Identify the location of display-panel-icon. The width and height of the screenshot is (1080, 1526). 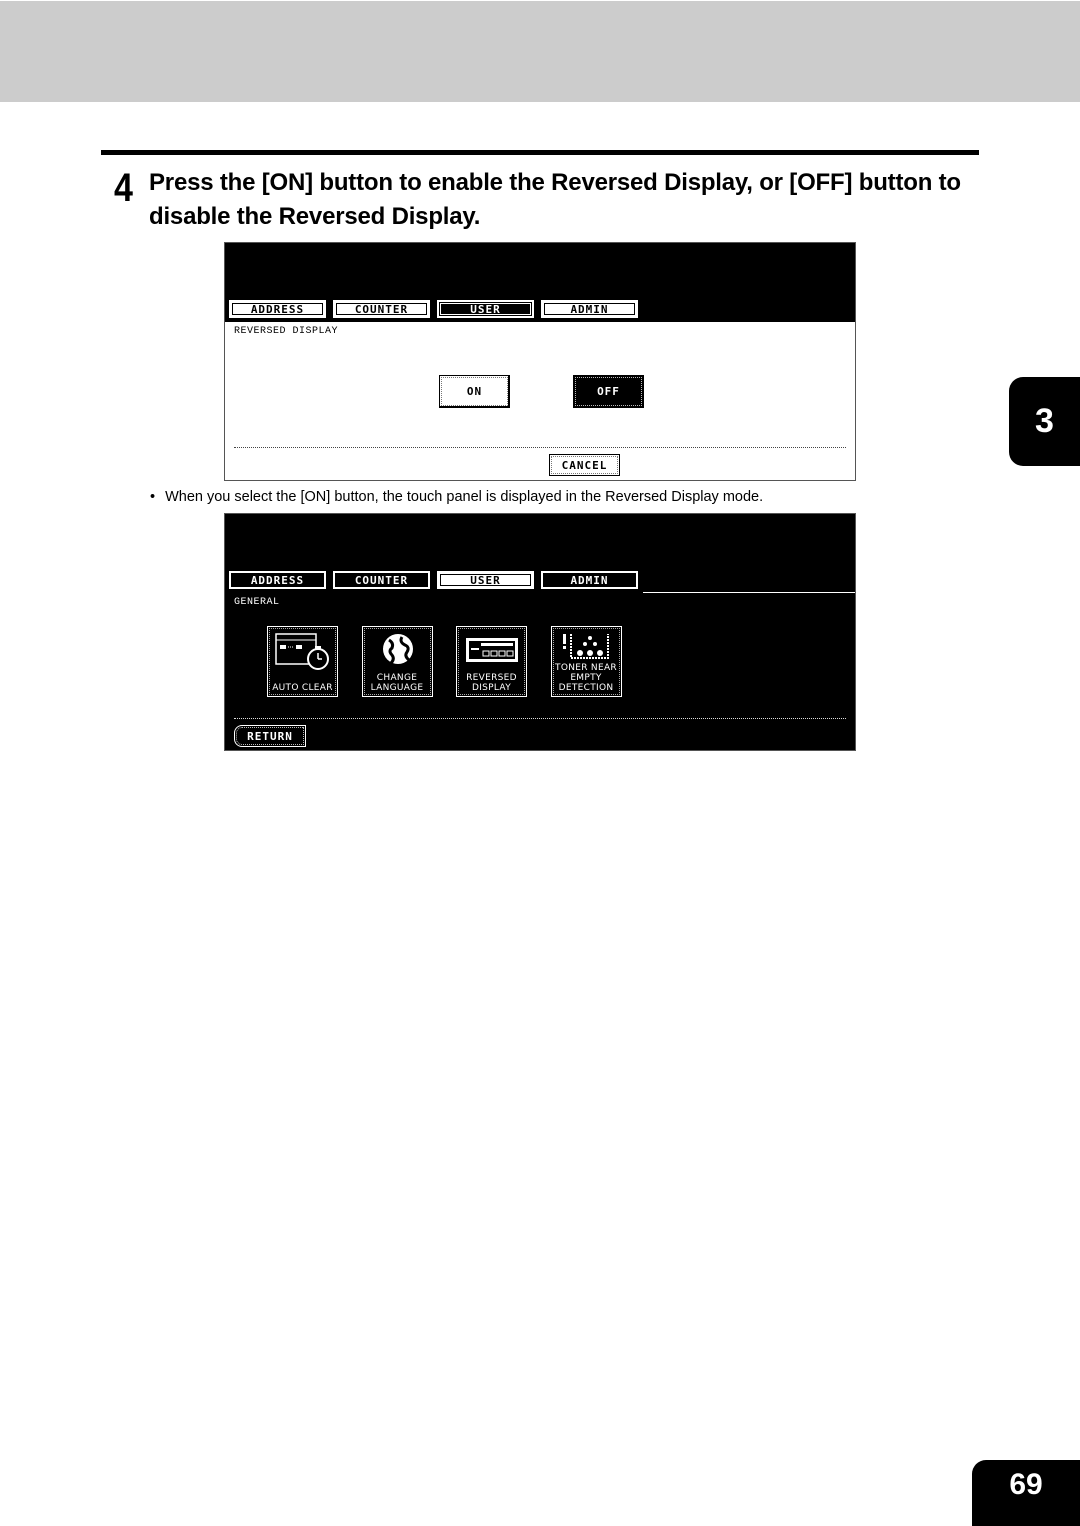
(492, 650).